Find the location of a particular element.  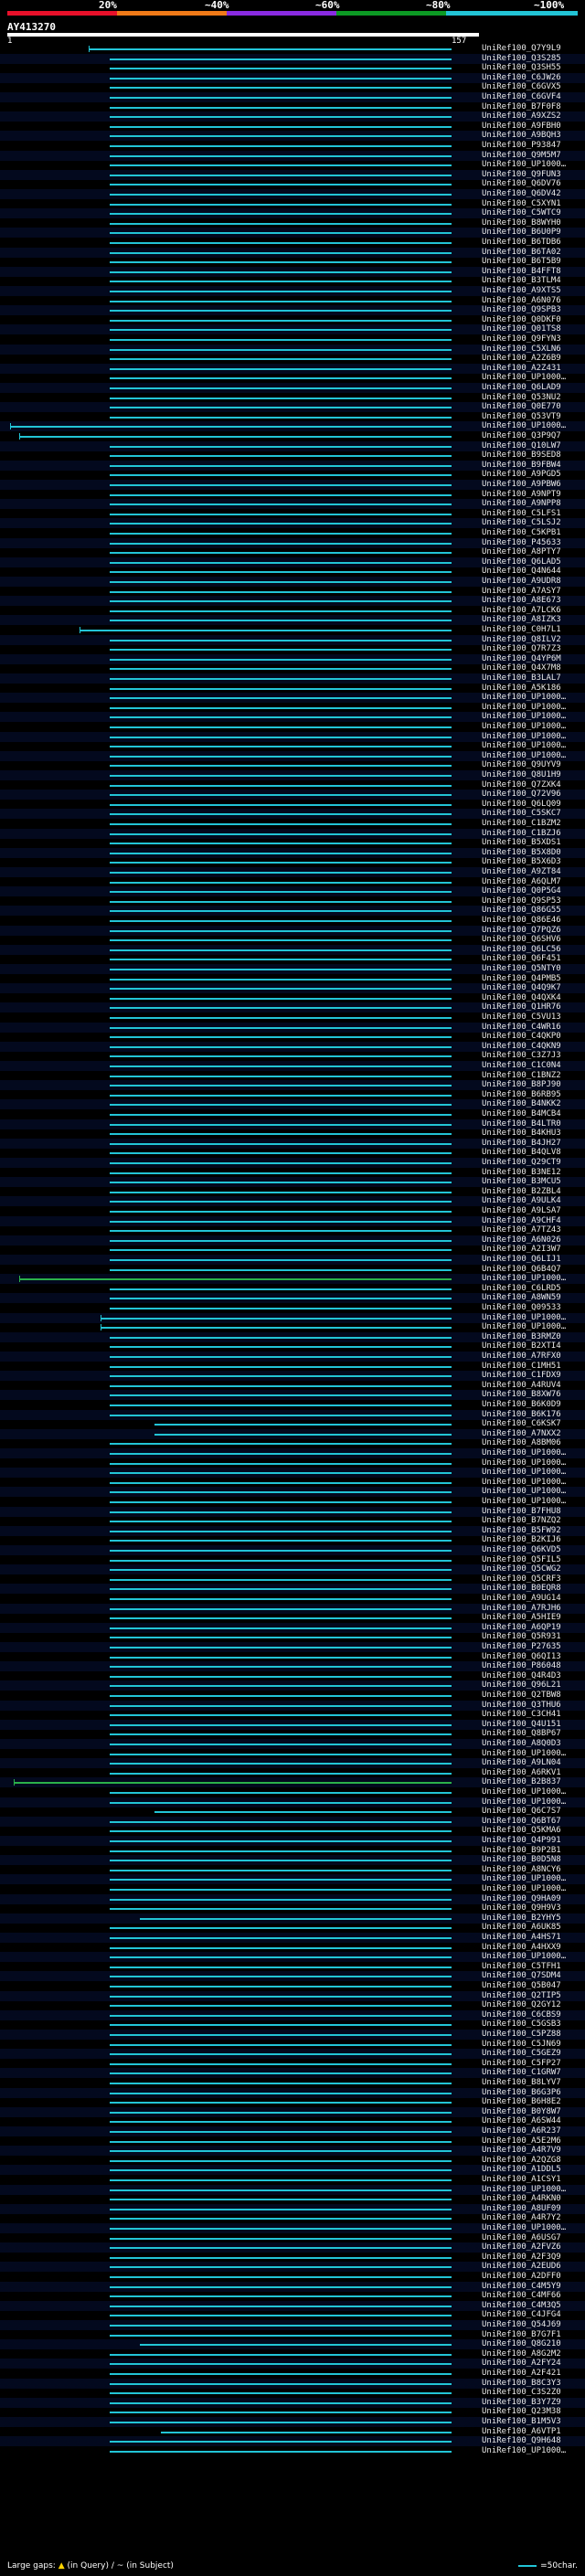

hit-row: UniRef100_Q7R7Z3 is located at coordinates (293, 649).